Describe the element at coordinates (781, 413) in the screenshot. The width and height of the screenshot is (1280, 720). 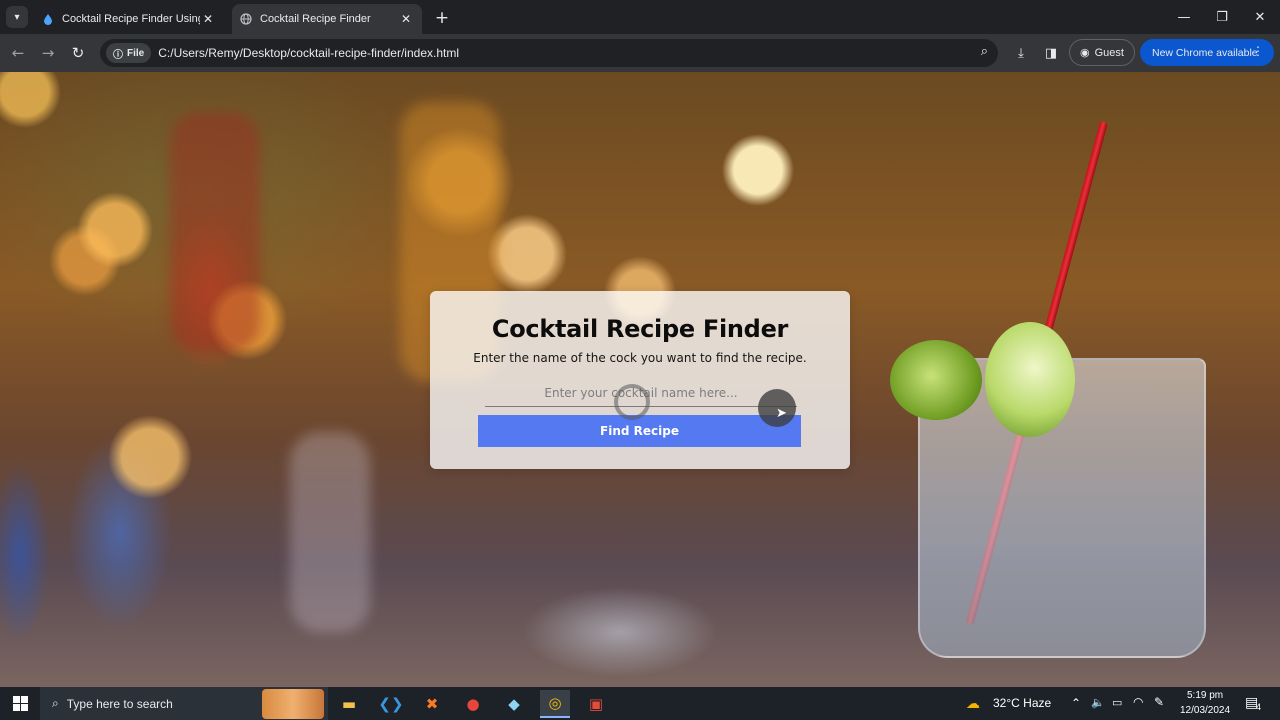
I see `mouse-pointer-icon: ➤` at that location.